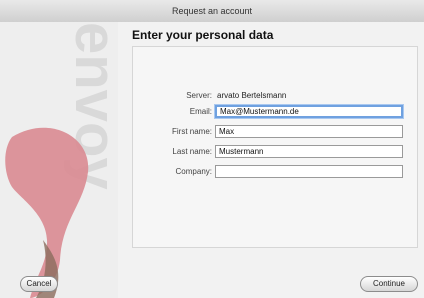 This screenshot has height=298, width=424. I want to click on company-row: Company:, so click(275, 174).